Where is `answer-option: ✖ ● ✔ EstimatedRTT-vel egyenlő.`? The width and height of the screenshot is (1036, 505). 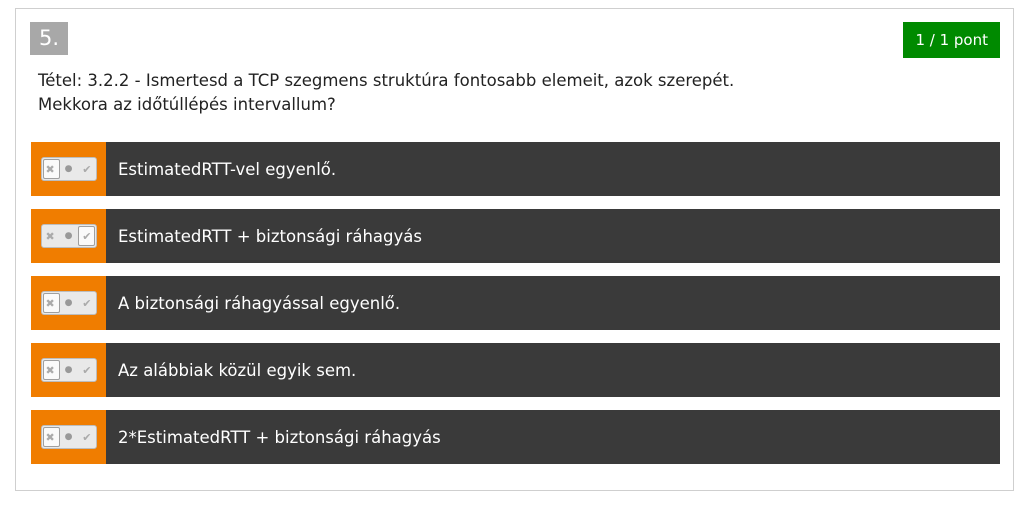
answer-option: ✖ ● ✔ EstimatedRTT-vel egyenlő. is located at coordinates (515, 169).